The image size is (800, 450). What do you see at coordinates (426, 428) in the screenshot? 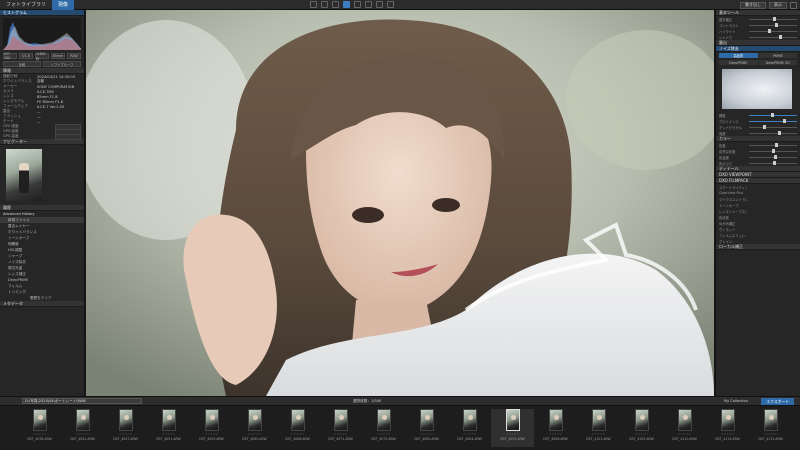
I see `film-thumbnail: ☆☆☆☆☆ DST_4080.ARW` at bounding box center [426, 428].